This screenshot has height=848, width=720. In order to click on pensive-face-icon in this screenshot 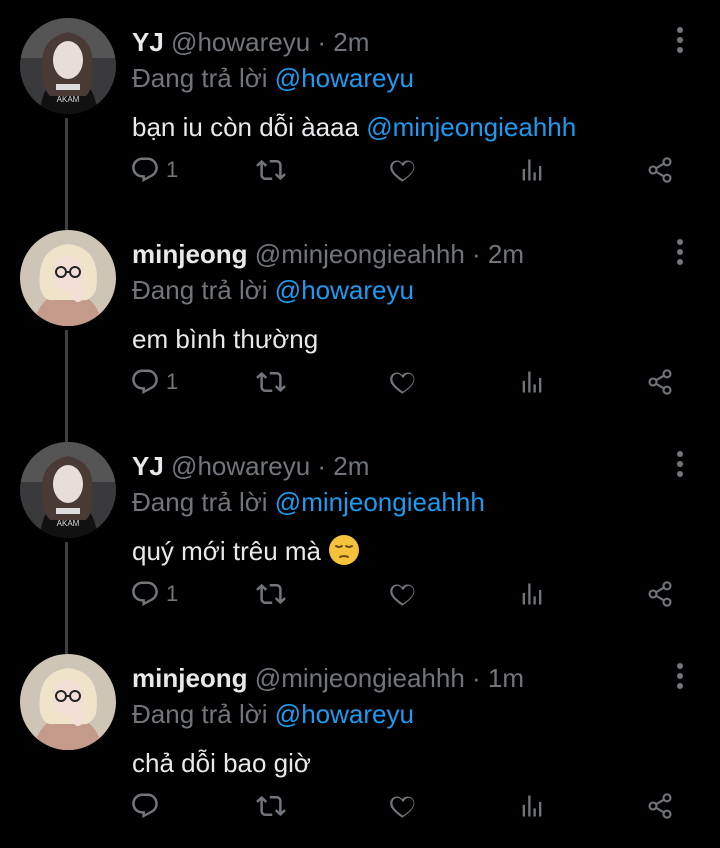, I will do `click(344, 550)`.